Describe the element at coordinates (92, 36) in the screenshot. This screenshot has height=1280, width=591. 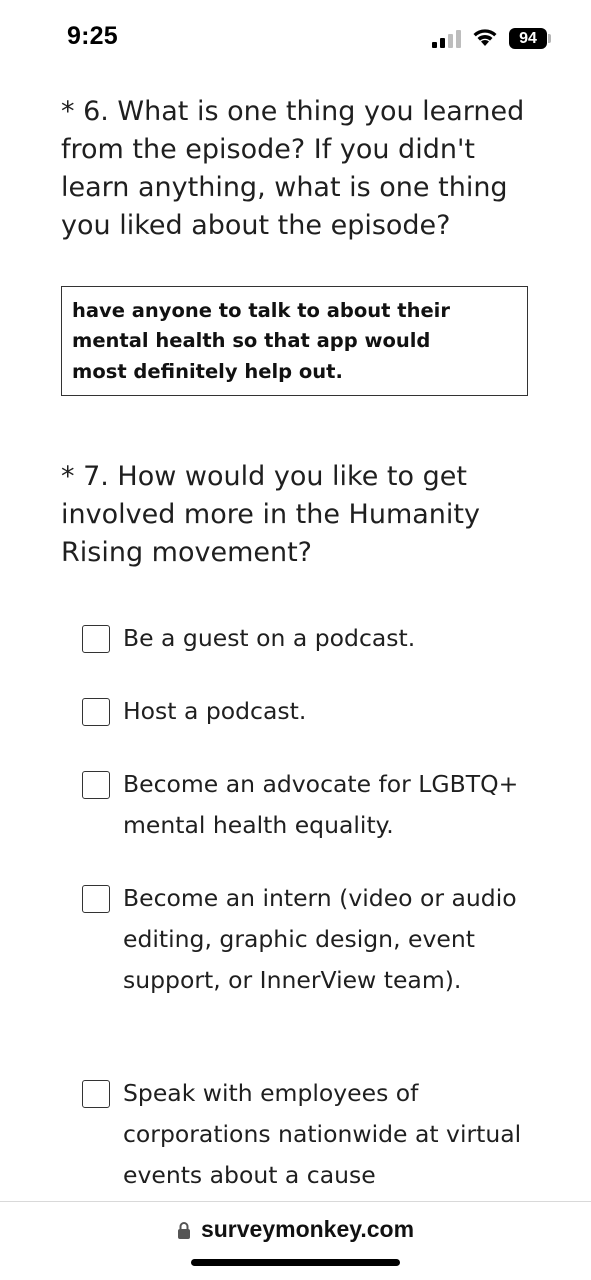
I see `status-time: 9:25` at that location.